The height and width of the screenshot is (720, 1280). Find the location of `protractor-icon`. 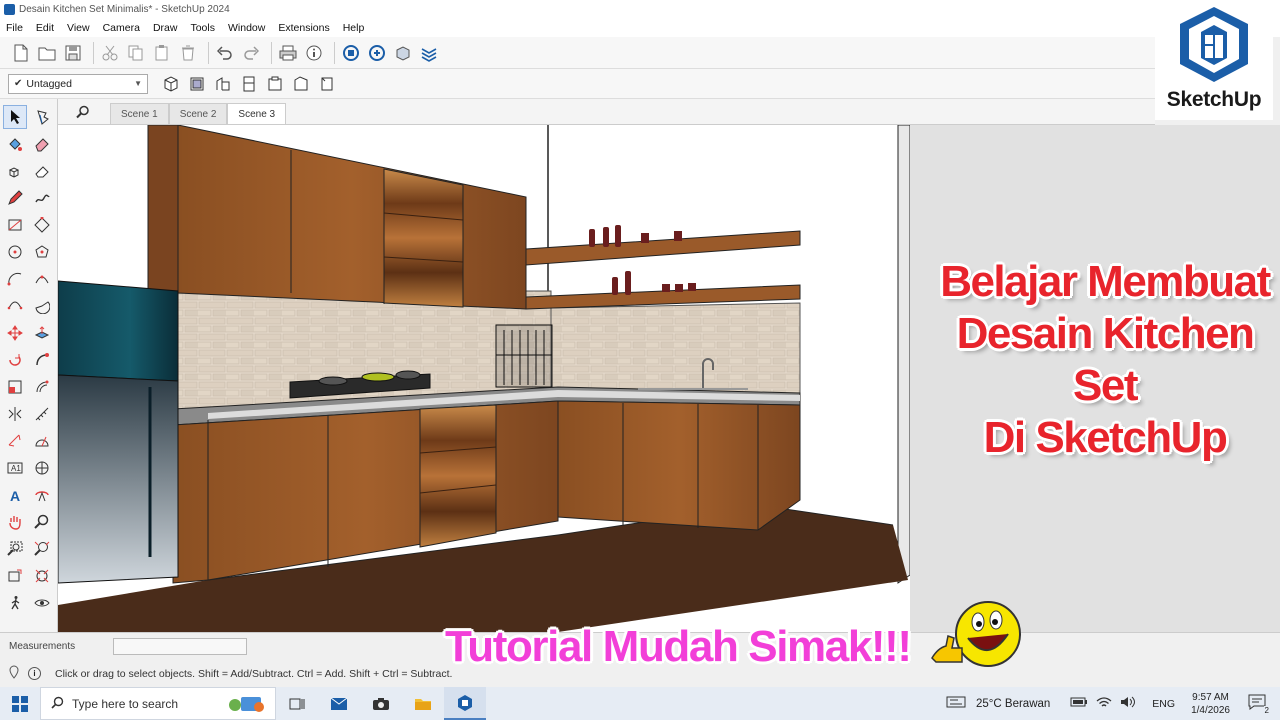

protractor-icon is located at coordinates (42, 441).